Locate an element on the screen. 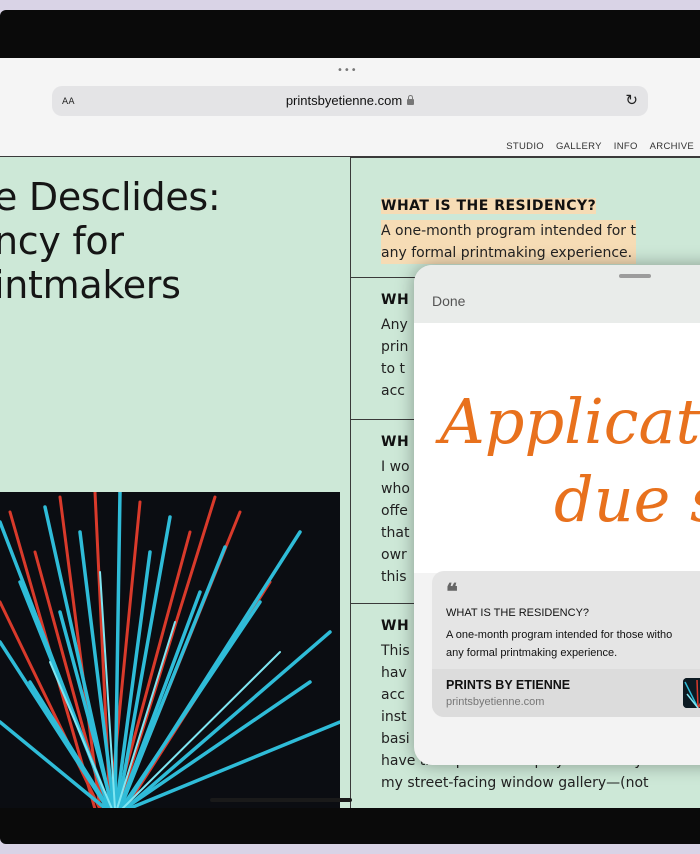  faq-question-2: WH is located at coordinates (395, 300).